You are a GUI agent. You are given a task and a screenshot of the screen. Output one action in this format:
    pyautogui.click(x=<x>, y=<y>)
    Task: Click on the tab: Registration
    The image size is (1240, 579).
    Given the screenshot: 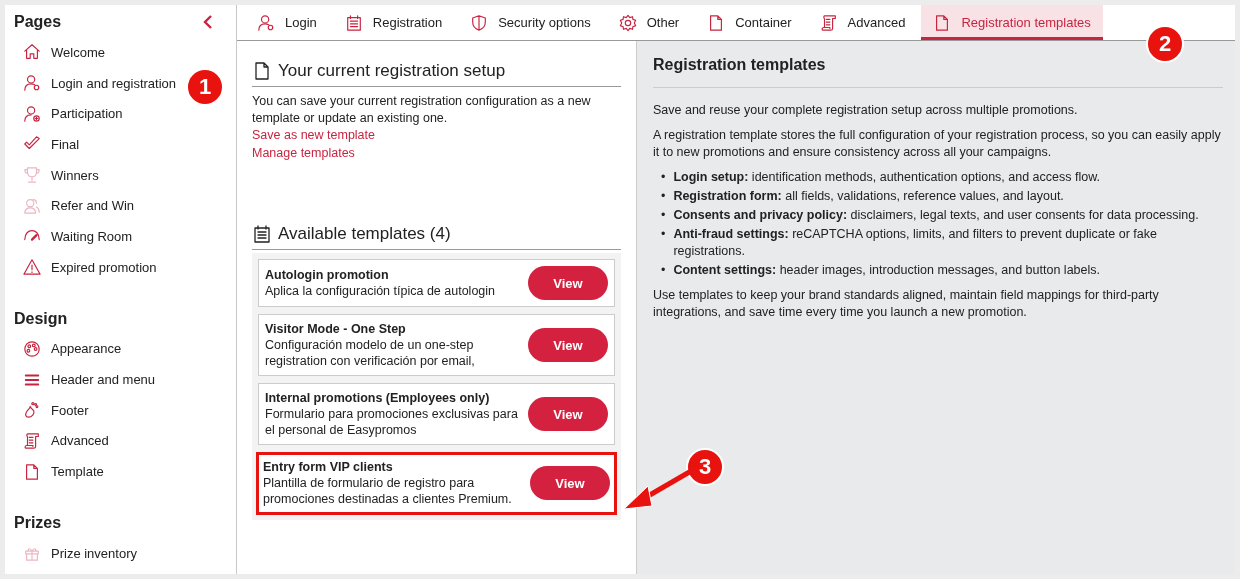 What is the action you would take?
    pyautogui.click(x=393, y=22)
    